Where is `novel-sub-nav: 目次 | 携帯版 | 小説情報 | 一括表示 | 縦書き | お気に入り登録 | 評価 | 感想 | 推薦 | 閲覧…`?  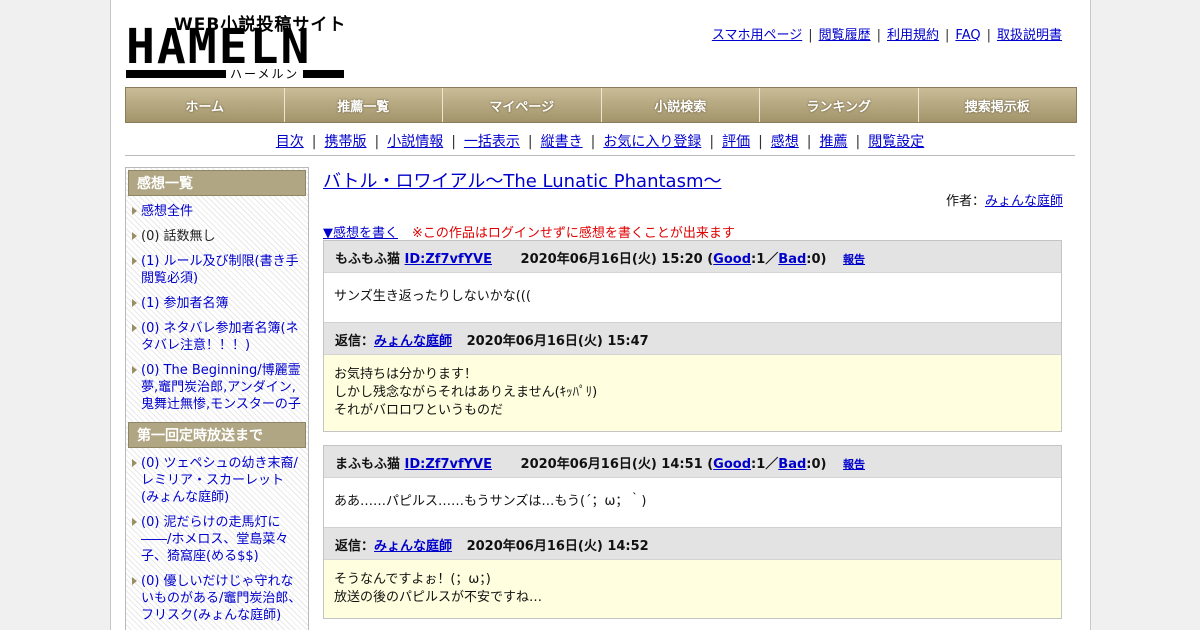 novel-sub-nav: 目次 | 携帯版 | 小説情報 | 一括表示 | 縦書き | お気に入り登録 | 評価 | 感想 | 推薦 | 閲覧… is located at coordinates (600, 142).